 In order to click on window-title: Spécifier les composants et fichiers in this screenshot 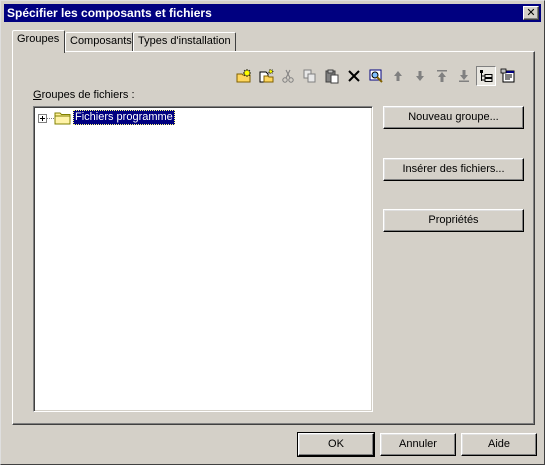, I will do `click(109, 13)`.